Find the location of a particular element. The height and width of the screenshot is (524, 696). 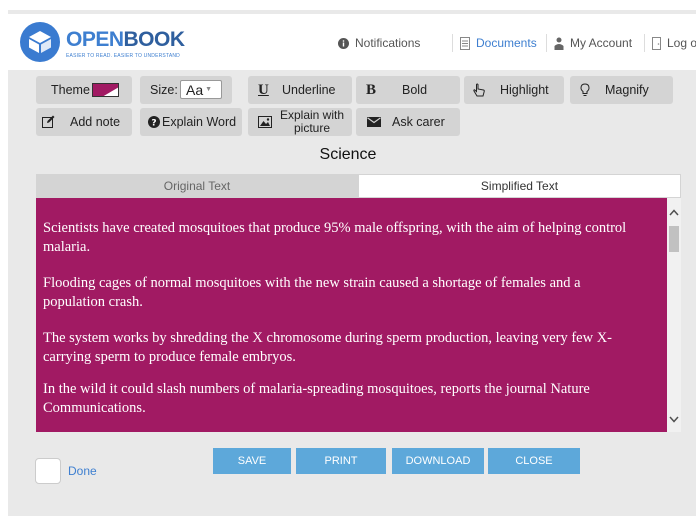

nav-documents: Documents is located at coordinates (498, 43).